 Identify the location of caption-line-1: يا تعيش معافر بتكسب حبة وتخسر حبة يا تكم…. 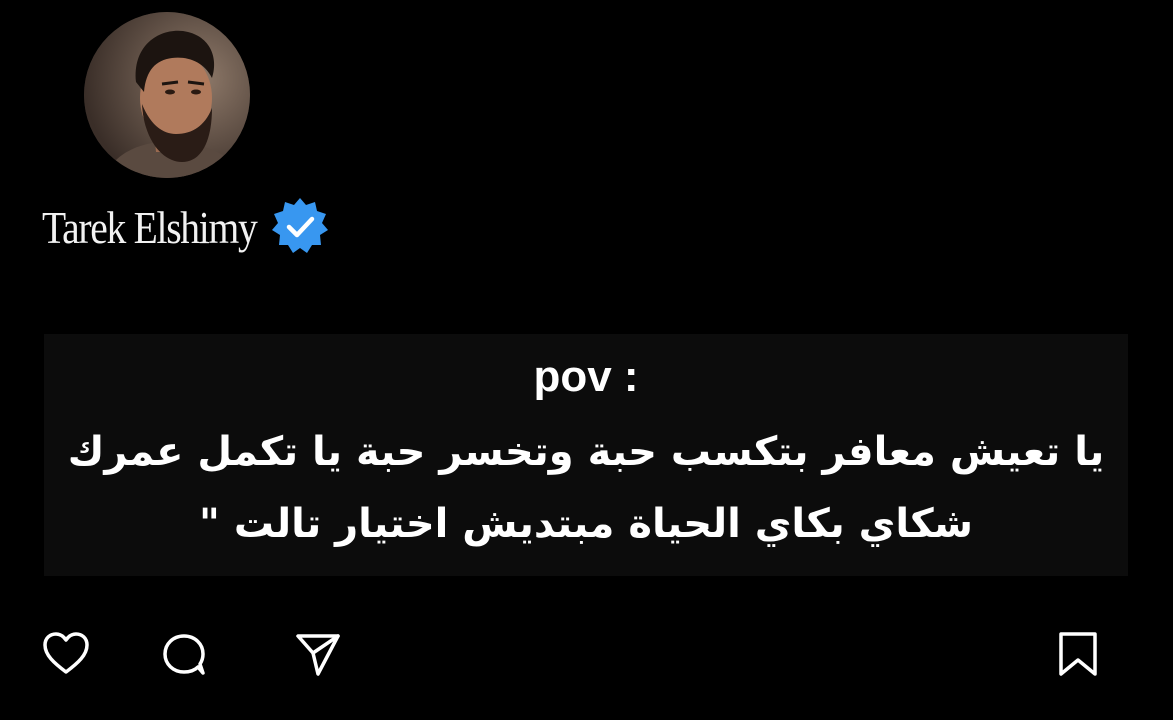
(586, 452).